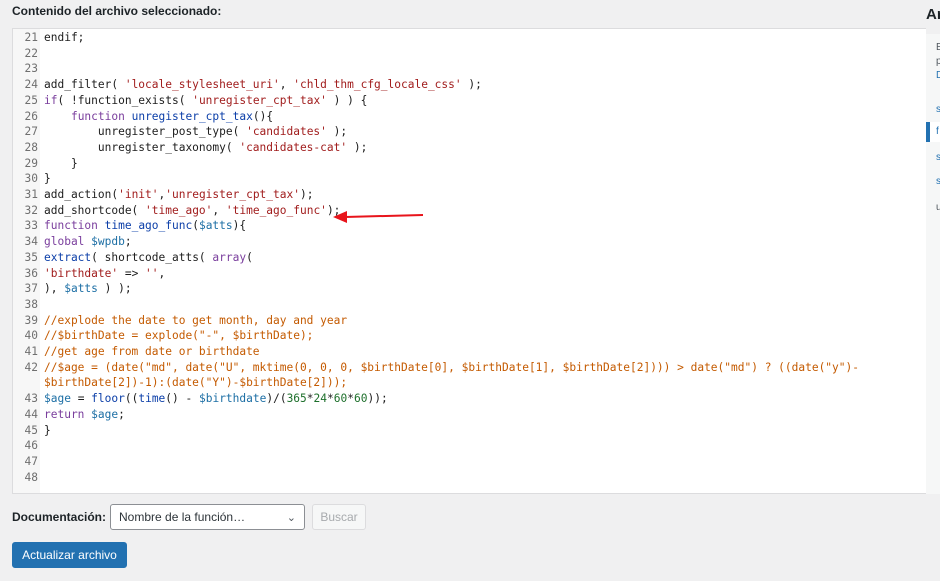  What do you see at coordinates (31, 100) in the screenshot?
I see `line-number: 25` at bounding box center [31, 100].